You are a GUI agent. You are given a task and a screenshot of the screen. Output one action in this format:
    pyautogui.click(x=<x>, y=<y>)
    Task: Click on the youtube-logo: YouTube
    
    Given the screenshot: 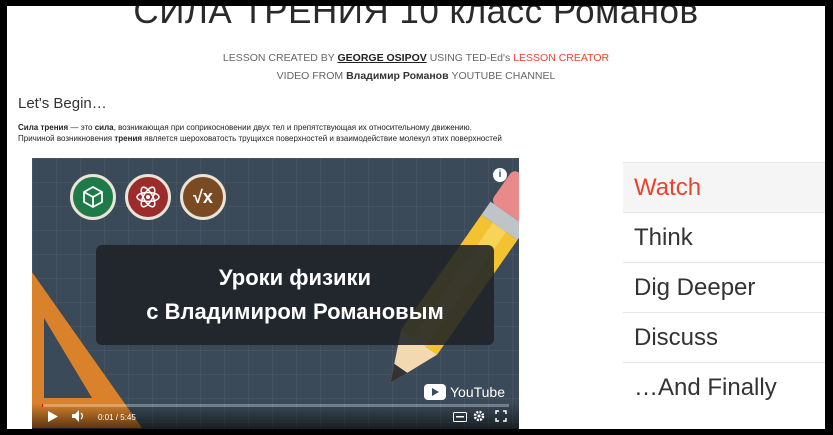 What is the action you would take?
    pyautogui.click(x=464, y=392)
    